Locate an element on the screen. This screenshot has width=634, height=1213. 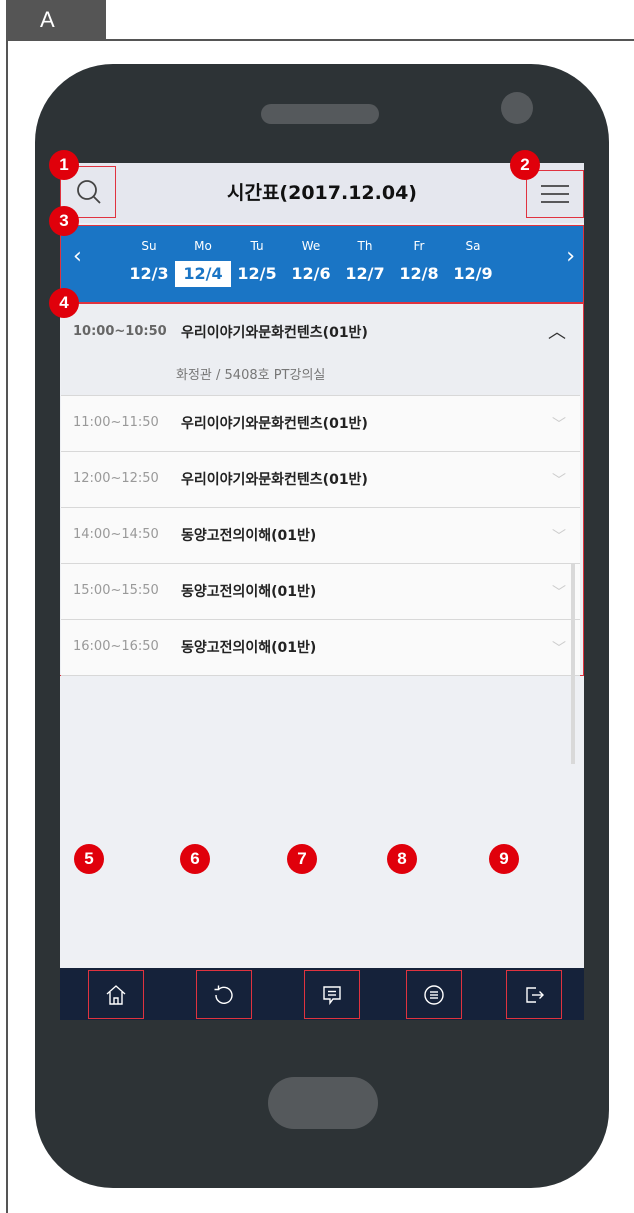
class-item: 12:00~12:50 우리이야기와문화컨텐츠(01반) ﹀ is located at coordinates (320, 480).